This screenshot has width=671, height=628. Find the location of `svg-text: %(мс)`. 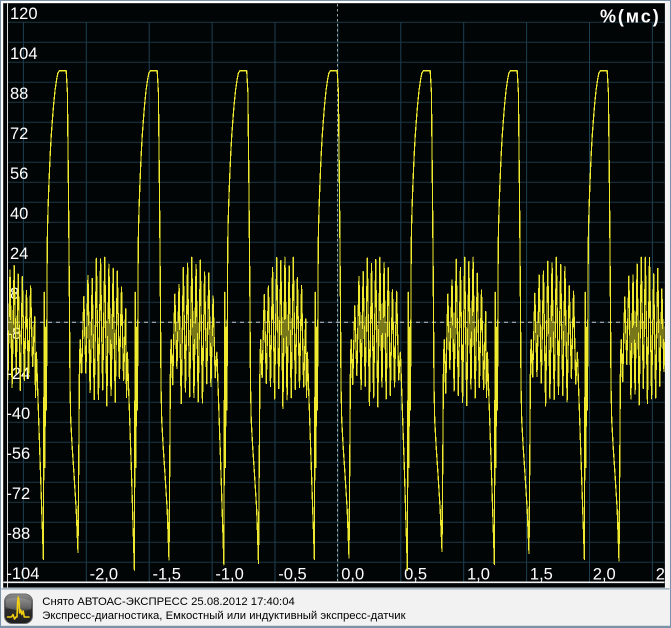

svg-text: %(мс) is located at coordinates (630, 17).